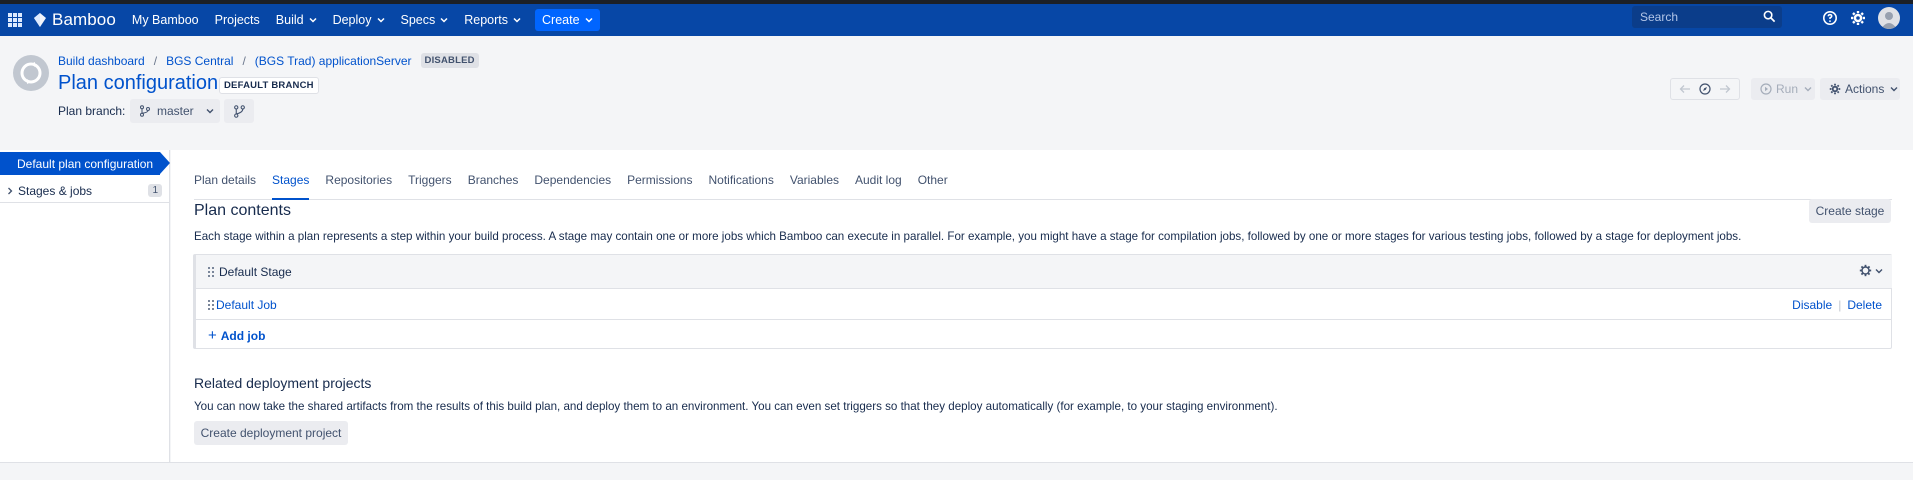 The height and width of the screenshot is (480, 1913). I want to click on nav-item-deploy: Deploy, so click(359, 20).